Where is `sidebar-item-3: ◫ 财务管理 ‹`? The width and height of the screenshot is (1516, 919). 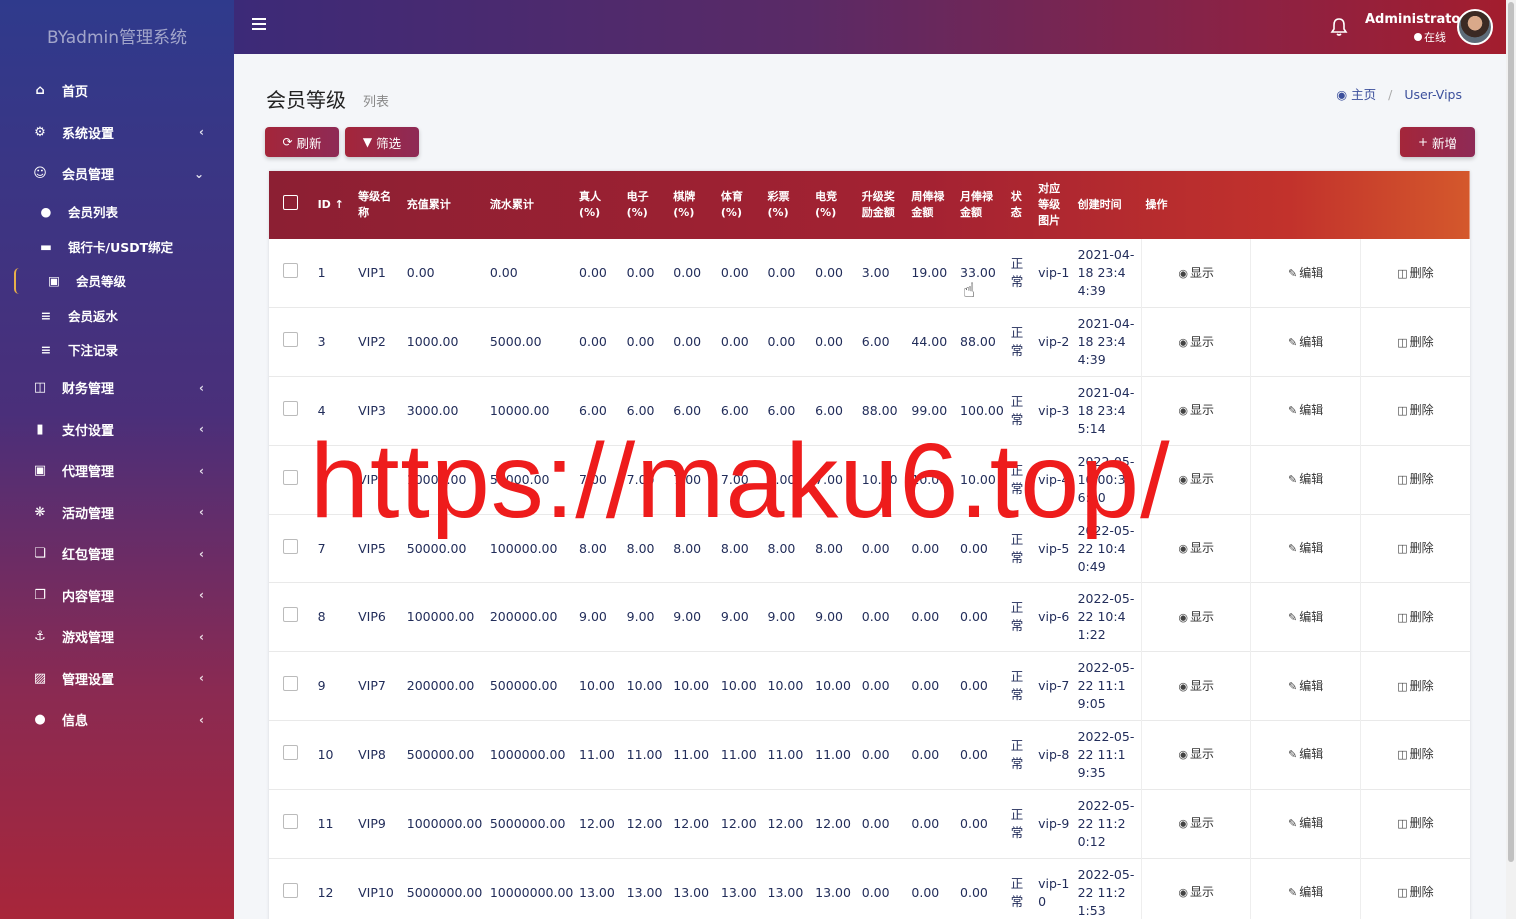 sidebar-item-3: ◫ 财务管理 ‹ is located at coordinates (117, 388).